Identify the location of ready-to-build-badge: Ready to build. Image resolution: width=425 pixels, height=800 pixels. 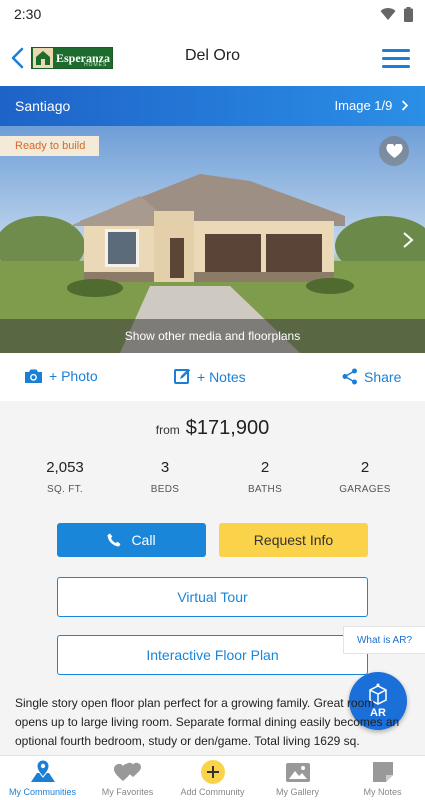
(50, 146).